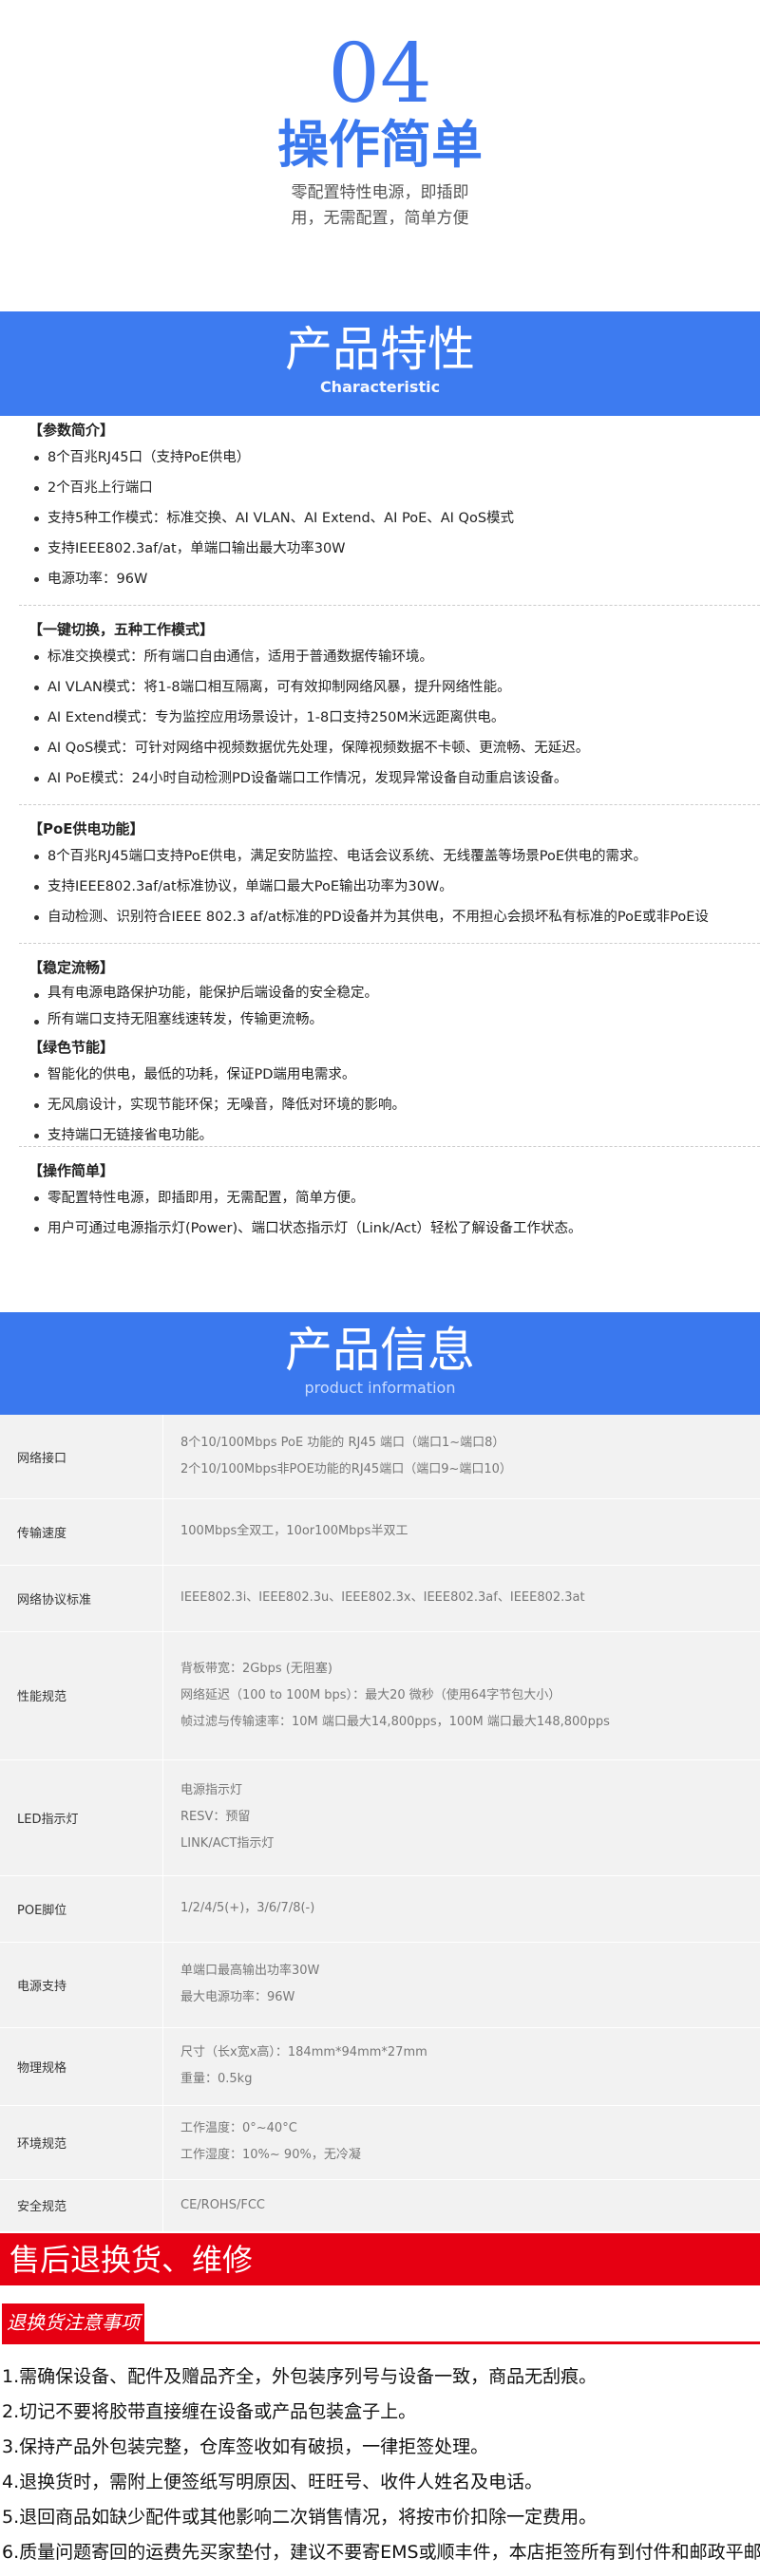 The image size is (760, 2576). I want to click on intro-section: 04 操作简单 零配置特性电源，即插即用，无需配置，简单方便, so click(380, 156).